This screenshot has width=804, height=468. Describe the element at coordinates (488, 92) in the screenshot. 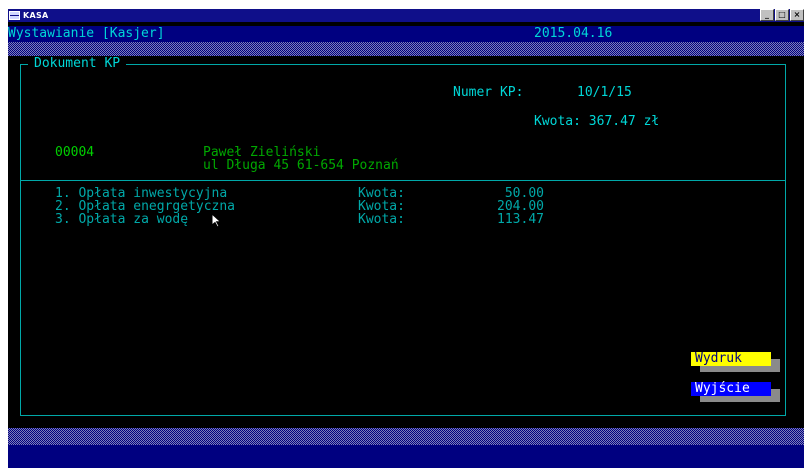

I see `number-label: Numer KP:` at that location.